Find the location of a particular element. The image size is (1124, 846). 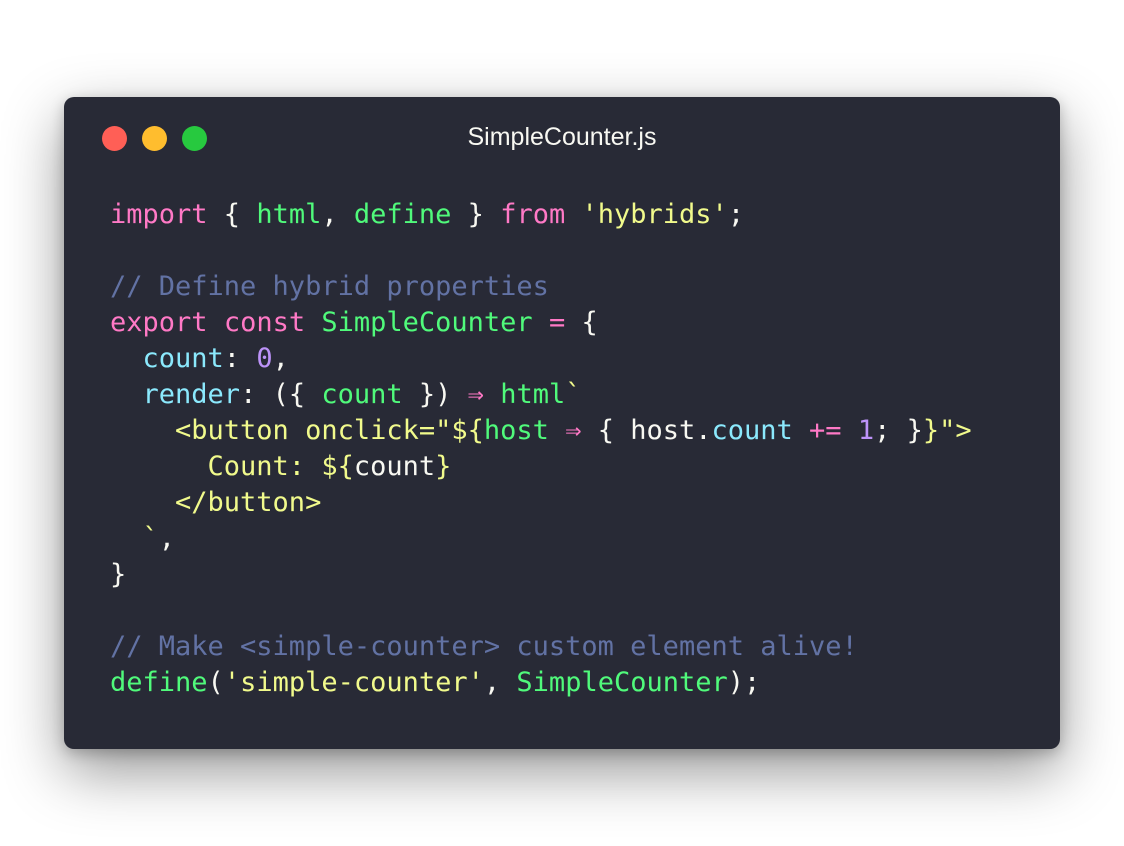

code-token-plain: ; } is located at coordinates (898, 430).